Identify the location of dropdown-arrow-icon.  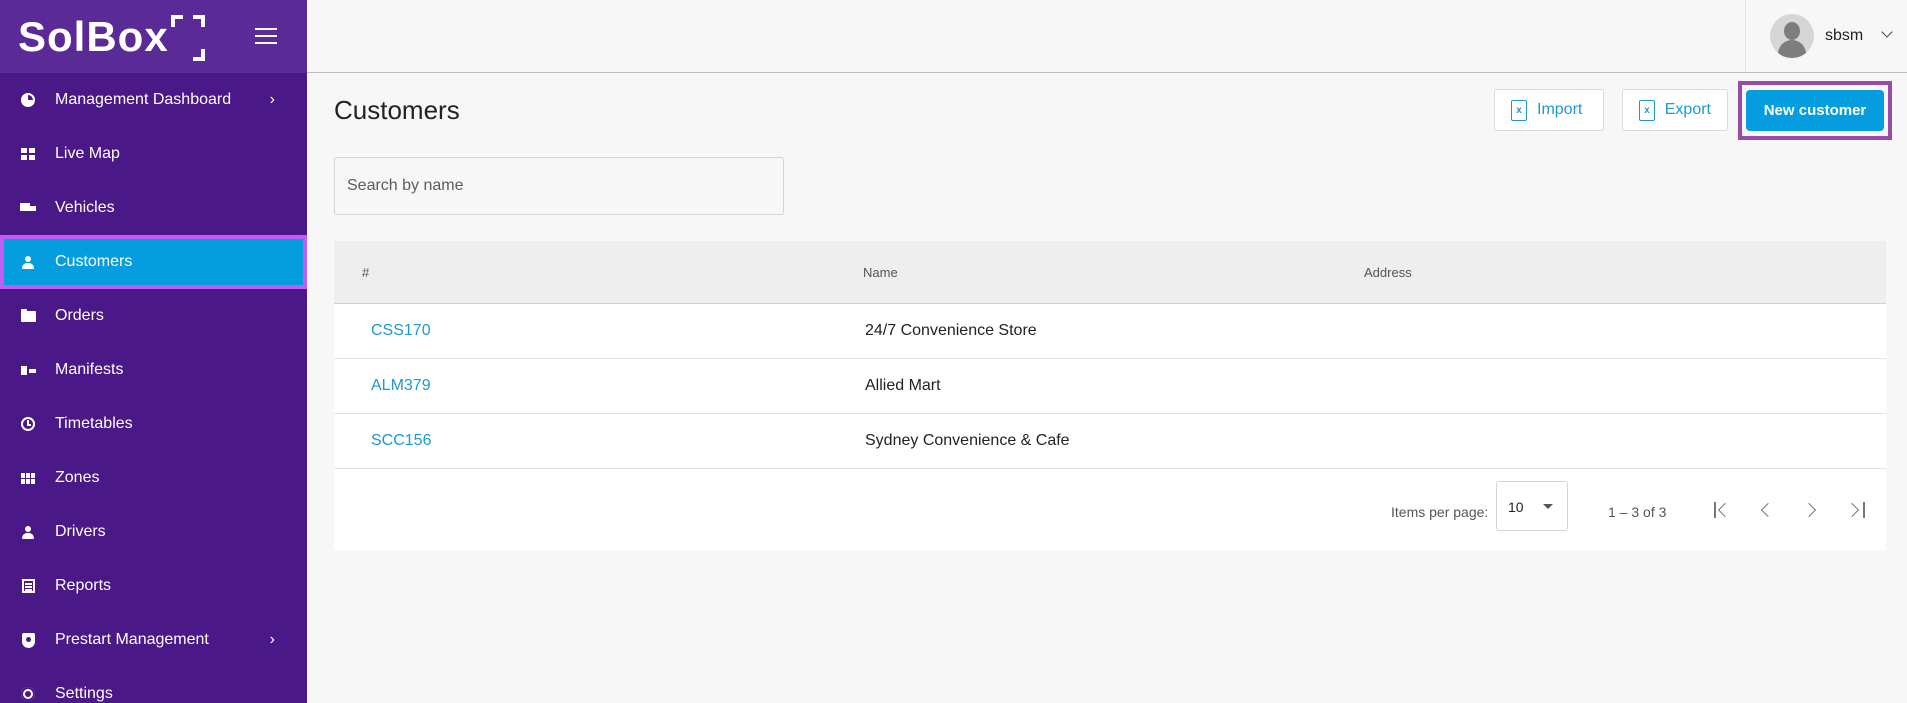
(1548, 506).